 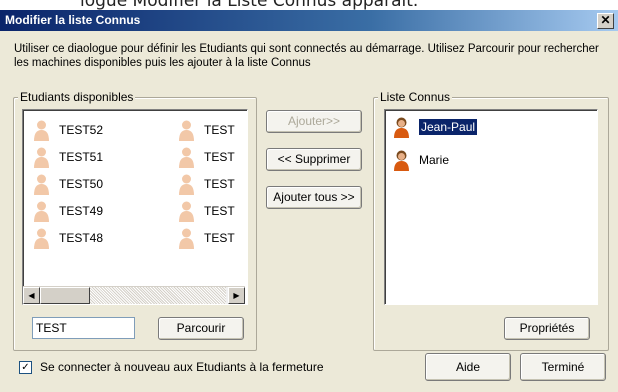 I want to click on scroll-track, so click(x=158, y=295).